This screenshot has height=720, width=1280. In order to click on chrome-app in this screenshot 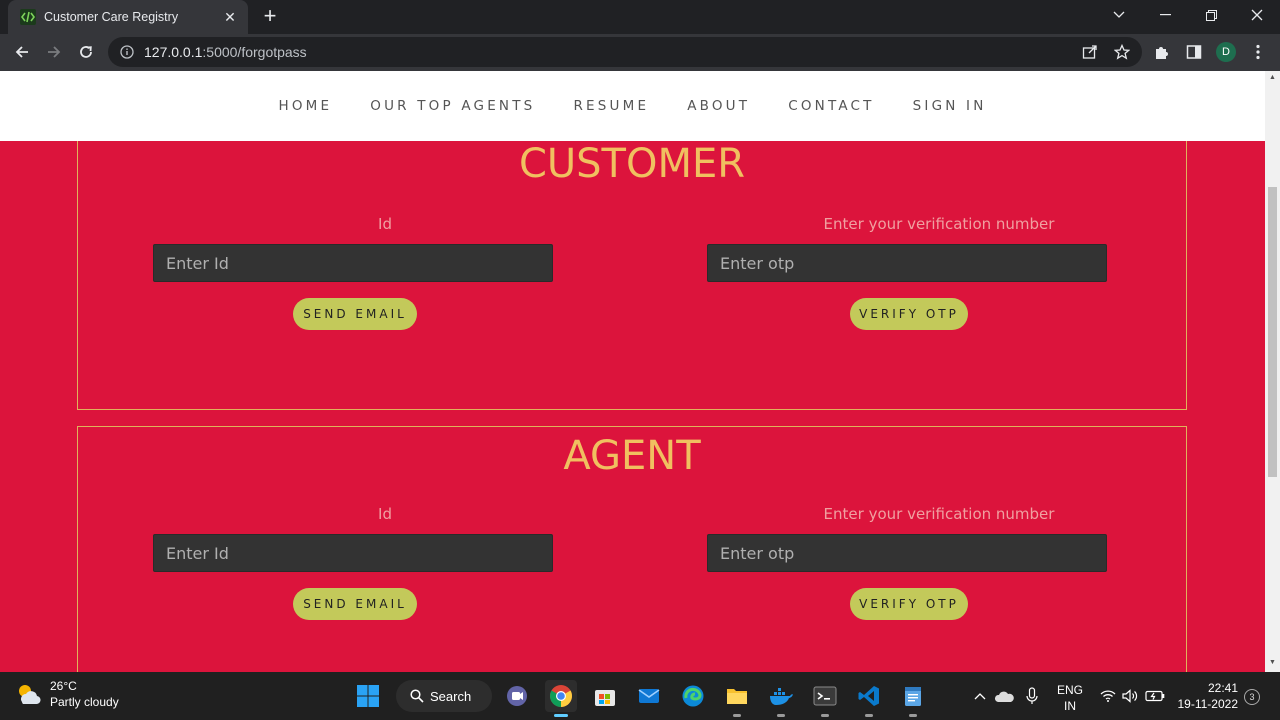, I will do `click(561, 698)`.